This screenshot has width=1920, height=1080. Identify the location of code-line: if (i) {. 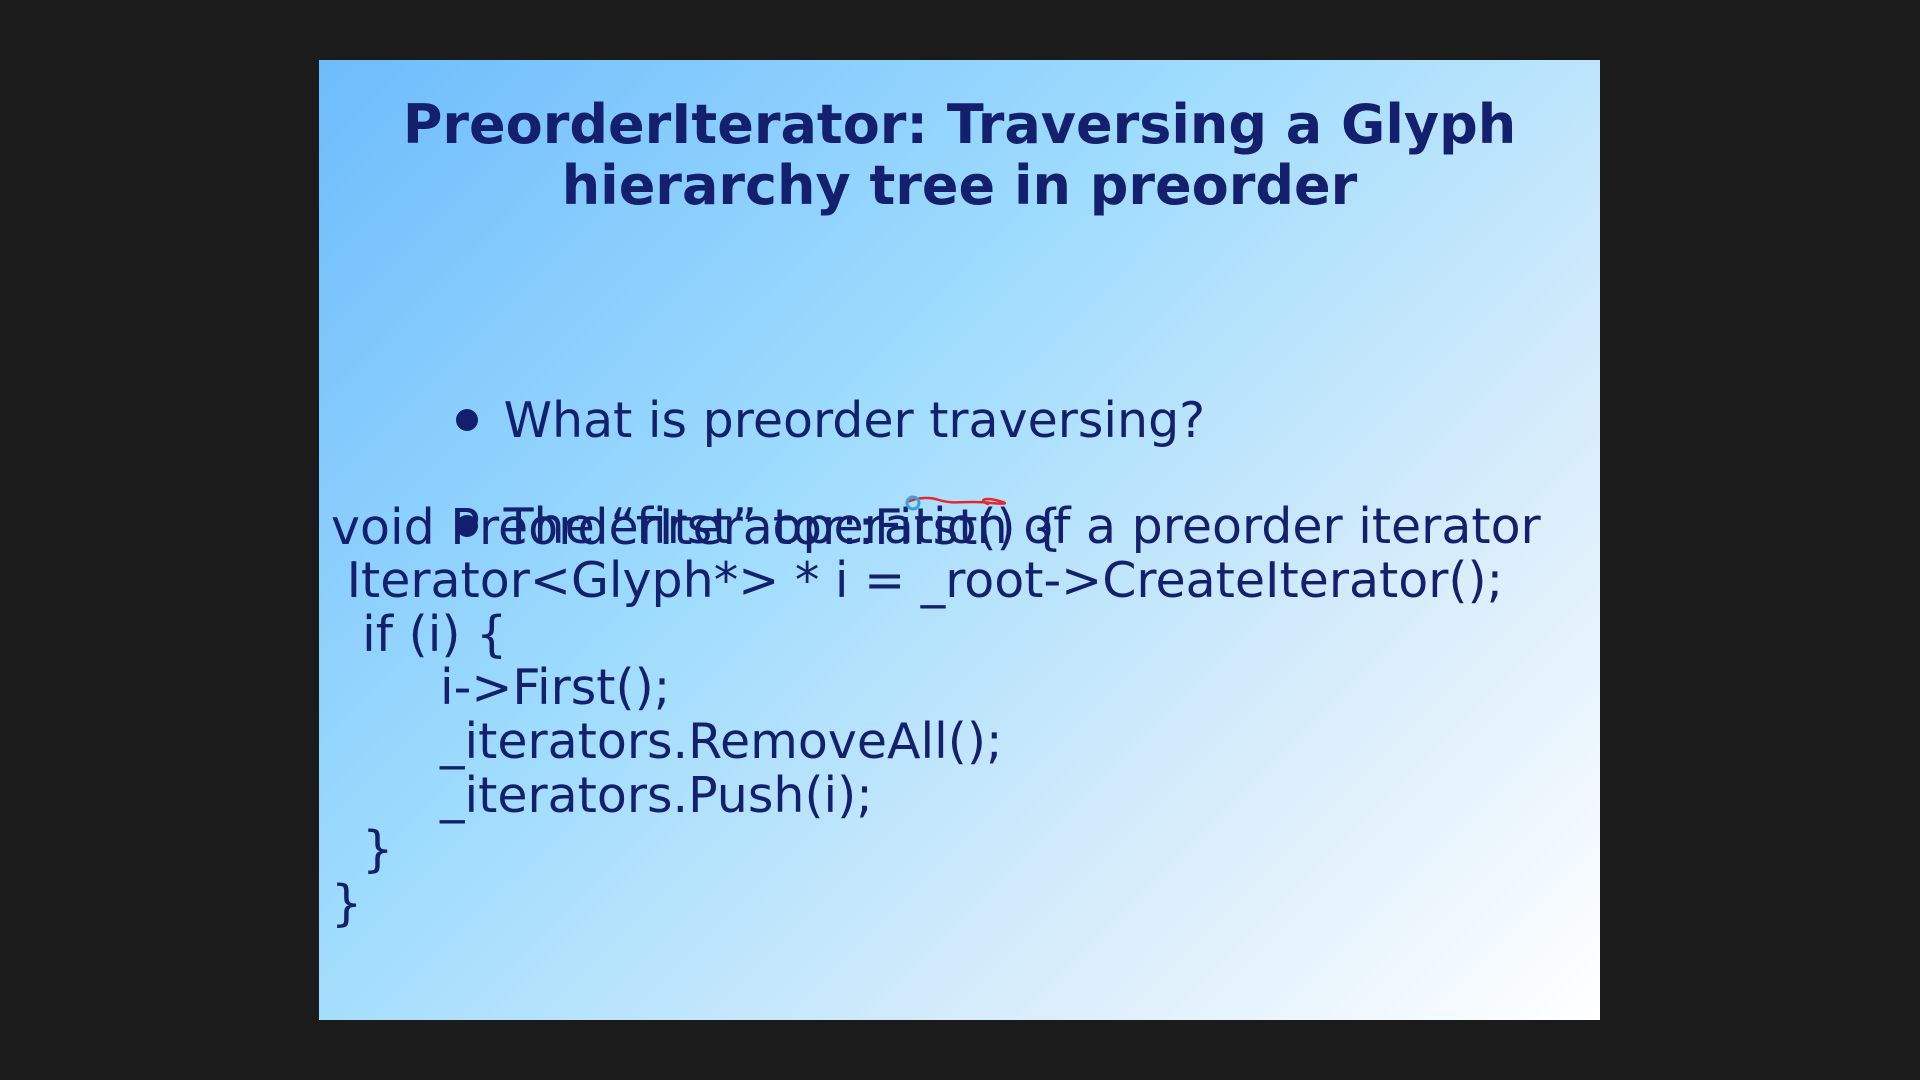
(419, 634).